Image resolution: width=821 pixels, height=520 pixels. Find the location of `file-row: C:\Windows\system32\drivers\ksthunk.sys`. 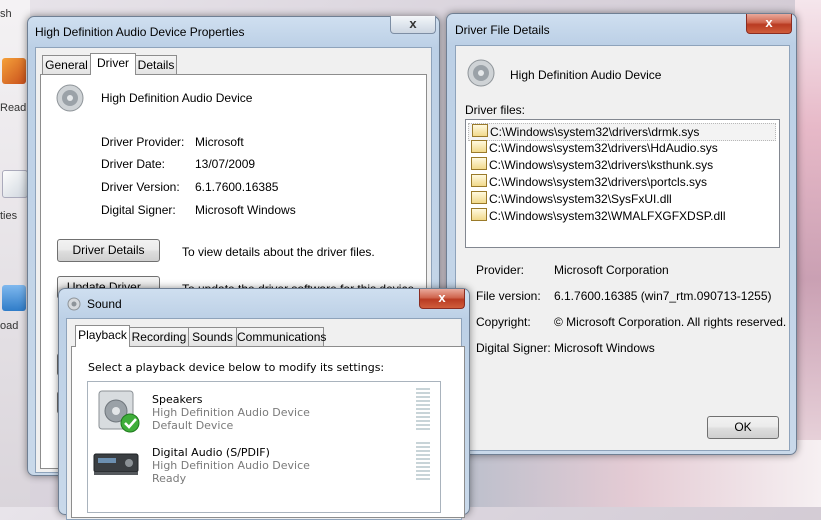

file-row: C:\Windows\system32\drivers\ksthunk.sys is located at coordinates (621, 165).